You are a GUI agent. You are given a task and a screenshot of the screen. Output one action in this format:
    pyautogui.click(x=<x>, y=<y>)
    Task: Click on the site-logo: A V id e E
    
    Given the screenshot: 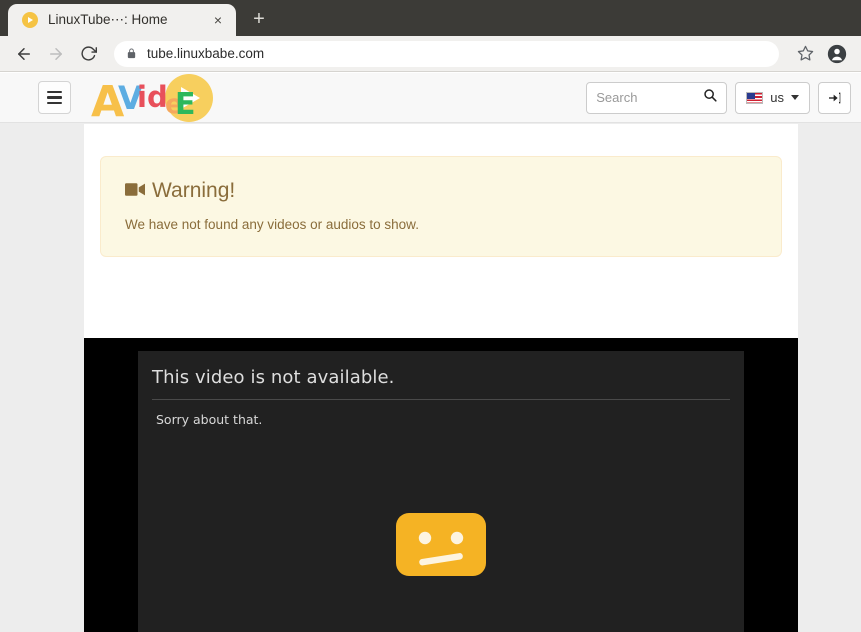 What is the action you would take?
    pyautogui.click(x=153, y=98)
    